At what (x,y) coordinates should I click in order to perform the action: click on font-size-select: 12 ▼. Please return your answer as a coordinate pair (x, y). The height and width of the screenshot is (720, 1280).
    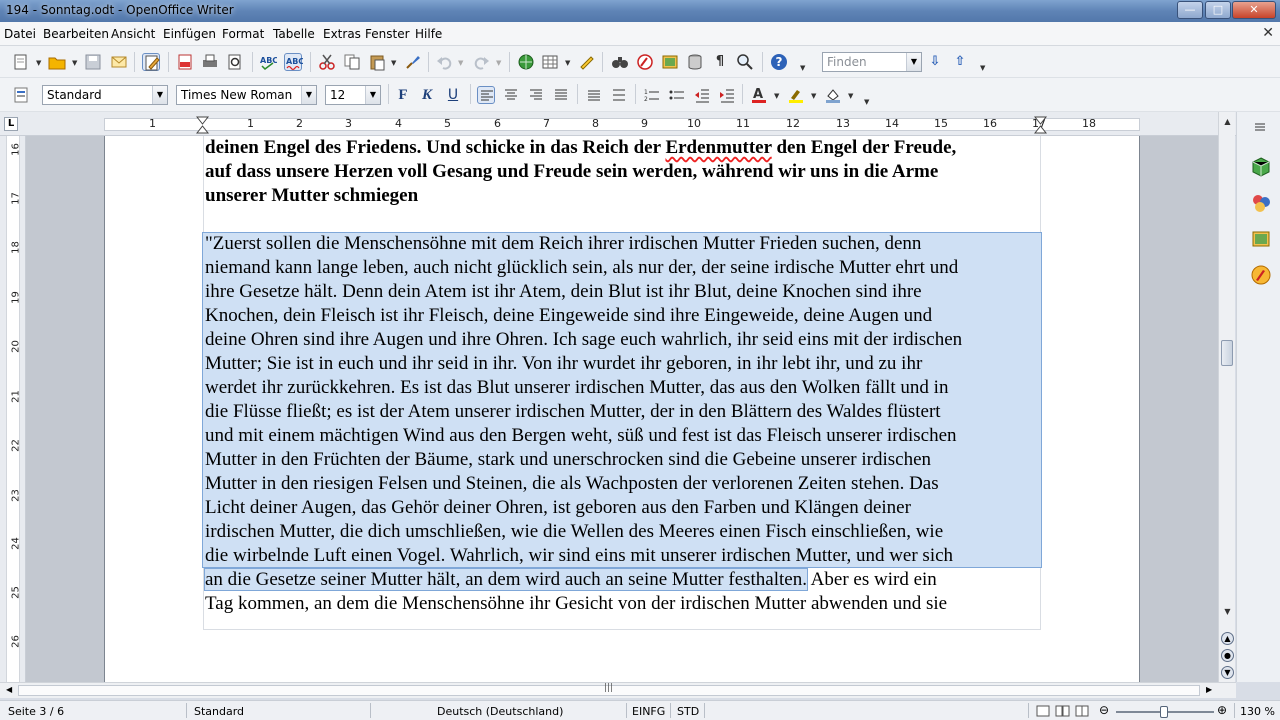
    Looking at the image, I should click on (353, 95).